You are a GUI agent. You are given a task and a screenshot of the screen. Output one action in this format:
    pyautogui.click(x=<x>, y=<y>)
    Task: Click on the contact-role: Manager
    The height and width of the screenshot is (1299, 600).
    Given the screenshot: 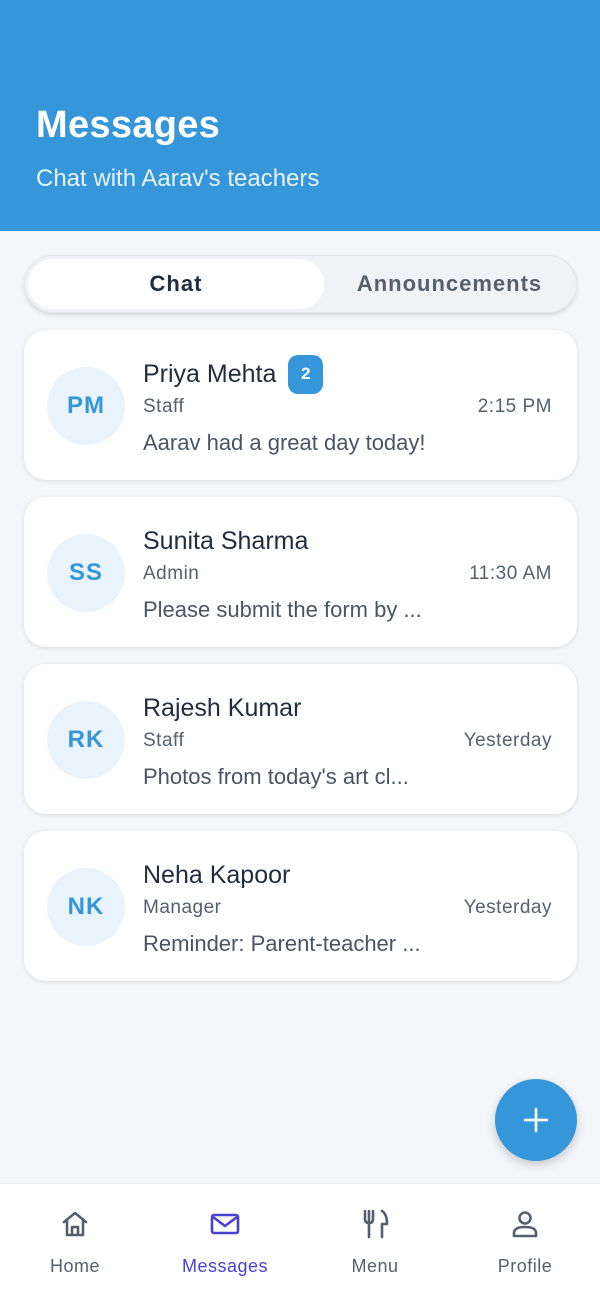 What is the action you would take?
    pyautogui.click(x=182, y=907)
    